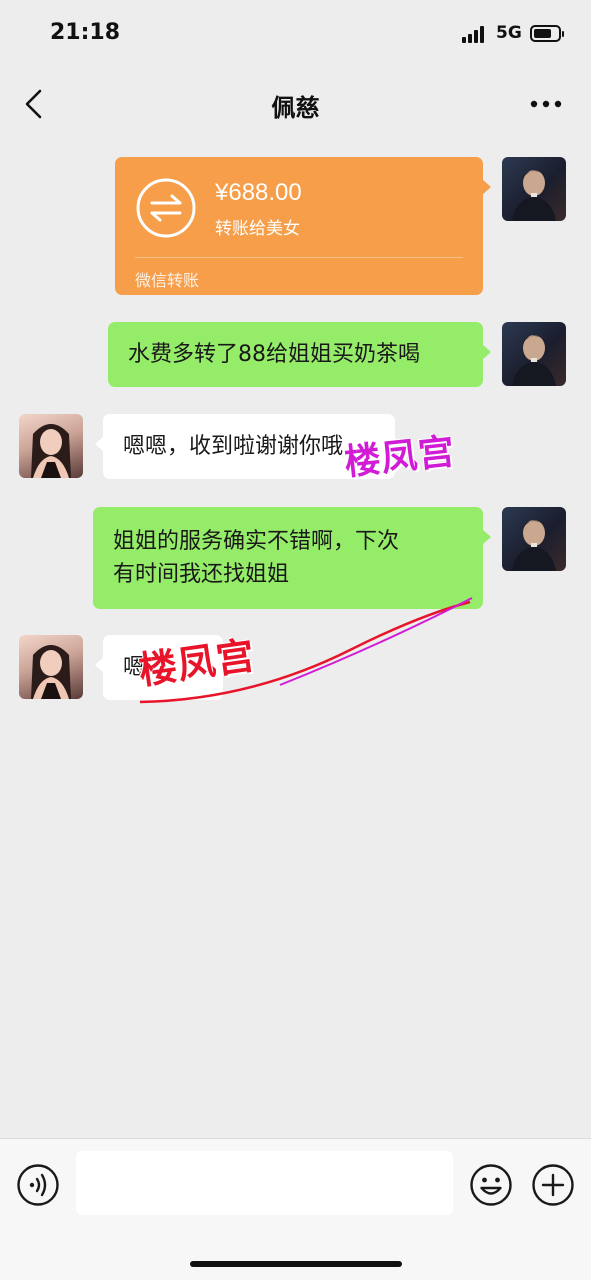  Describe the element at coordinates (295, 35) in the screenshot. I see `status-bar: 21:18 5G` at that location.